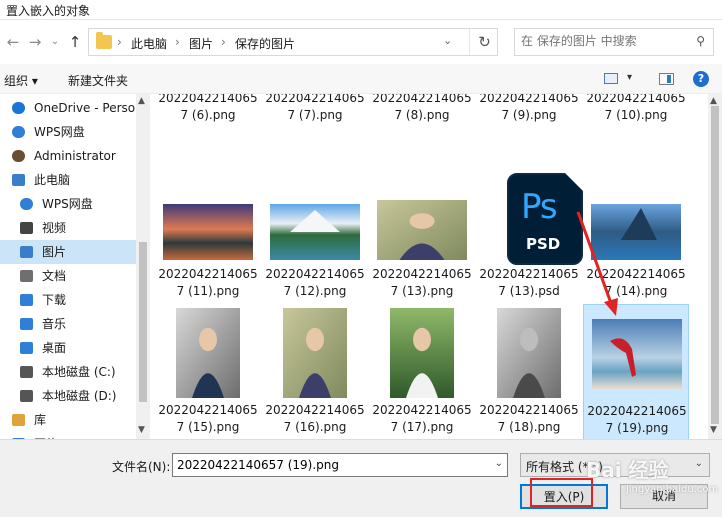 The height and width of the screenshot is (517, 722). I want to click on sidebar-item-label: 桌面, so click(54, 348).